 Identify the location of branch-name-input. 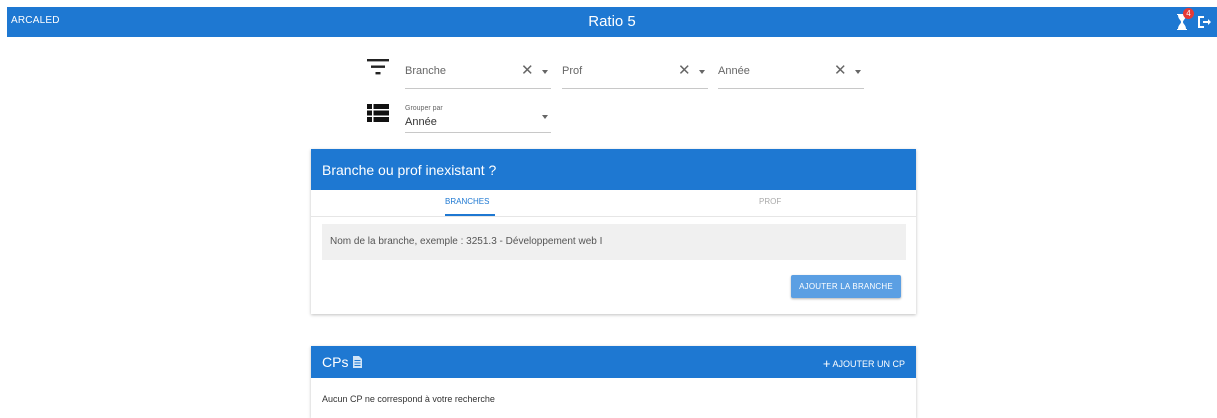
(615, 241).